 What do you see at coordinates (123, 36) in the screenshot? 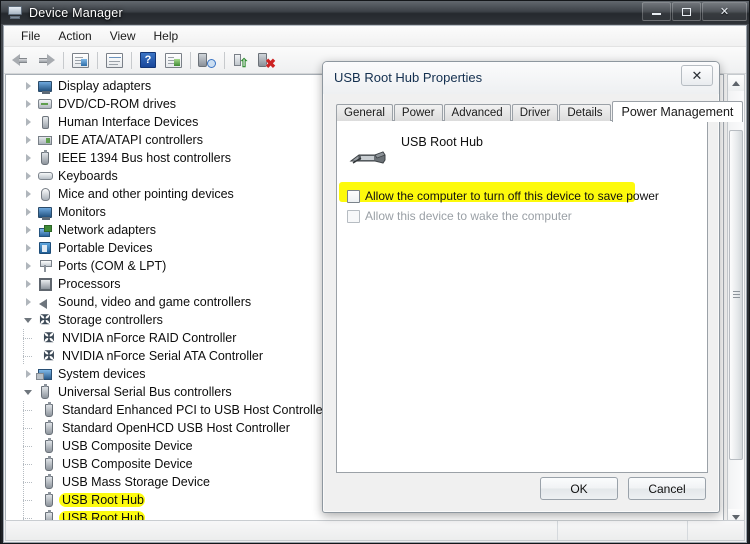
I see `menu-view: View` at bounding box center [123, 36].